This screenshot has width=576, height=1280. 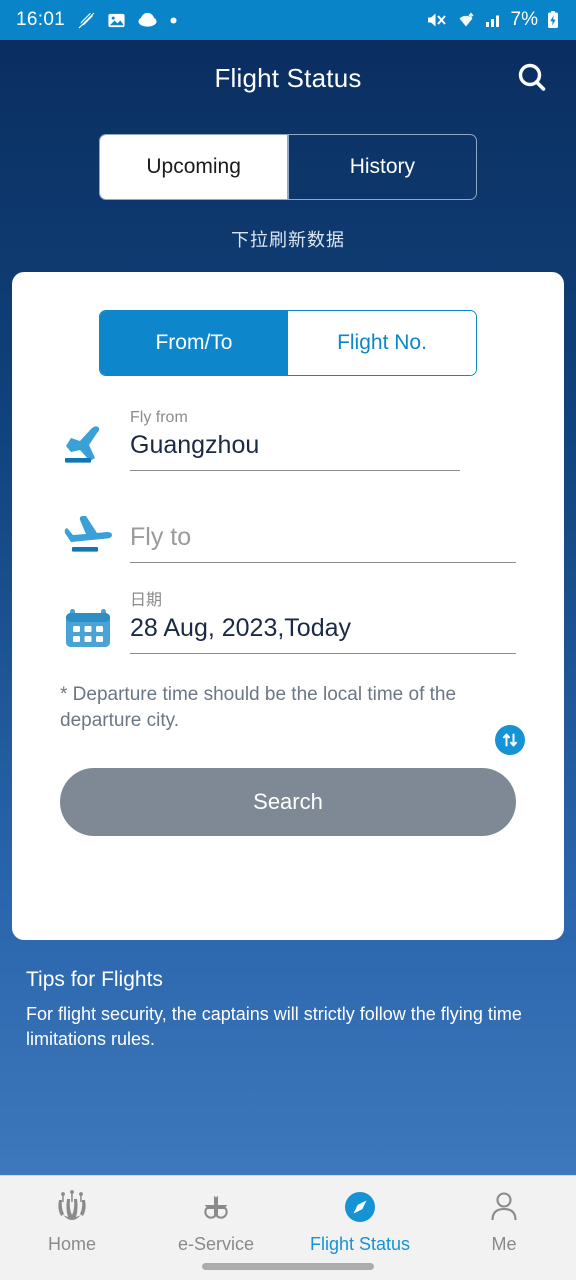 I want to click on status-bar: 16:01 7%, so click(x=288, y=20).